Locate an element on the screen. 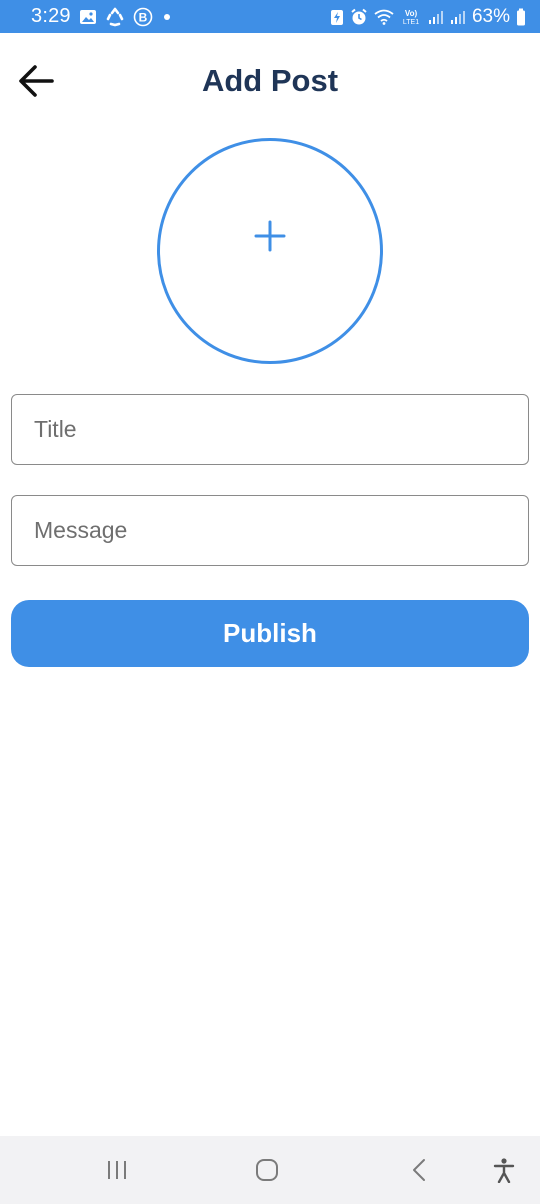  title-field is located at coordinates (270, 429).